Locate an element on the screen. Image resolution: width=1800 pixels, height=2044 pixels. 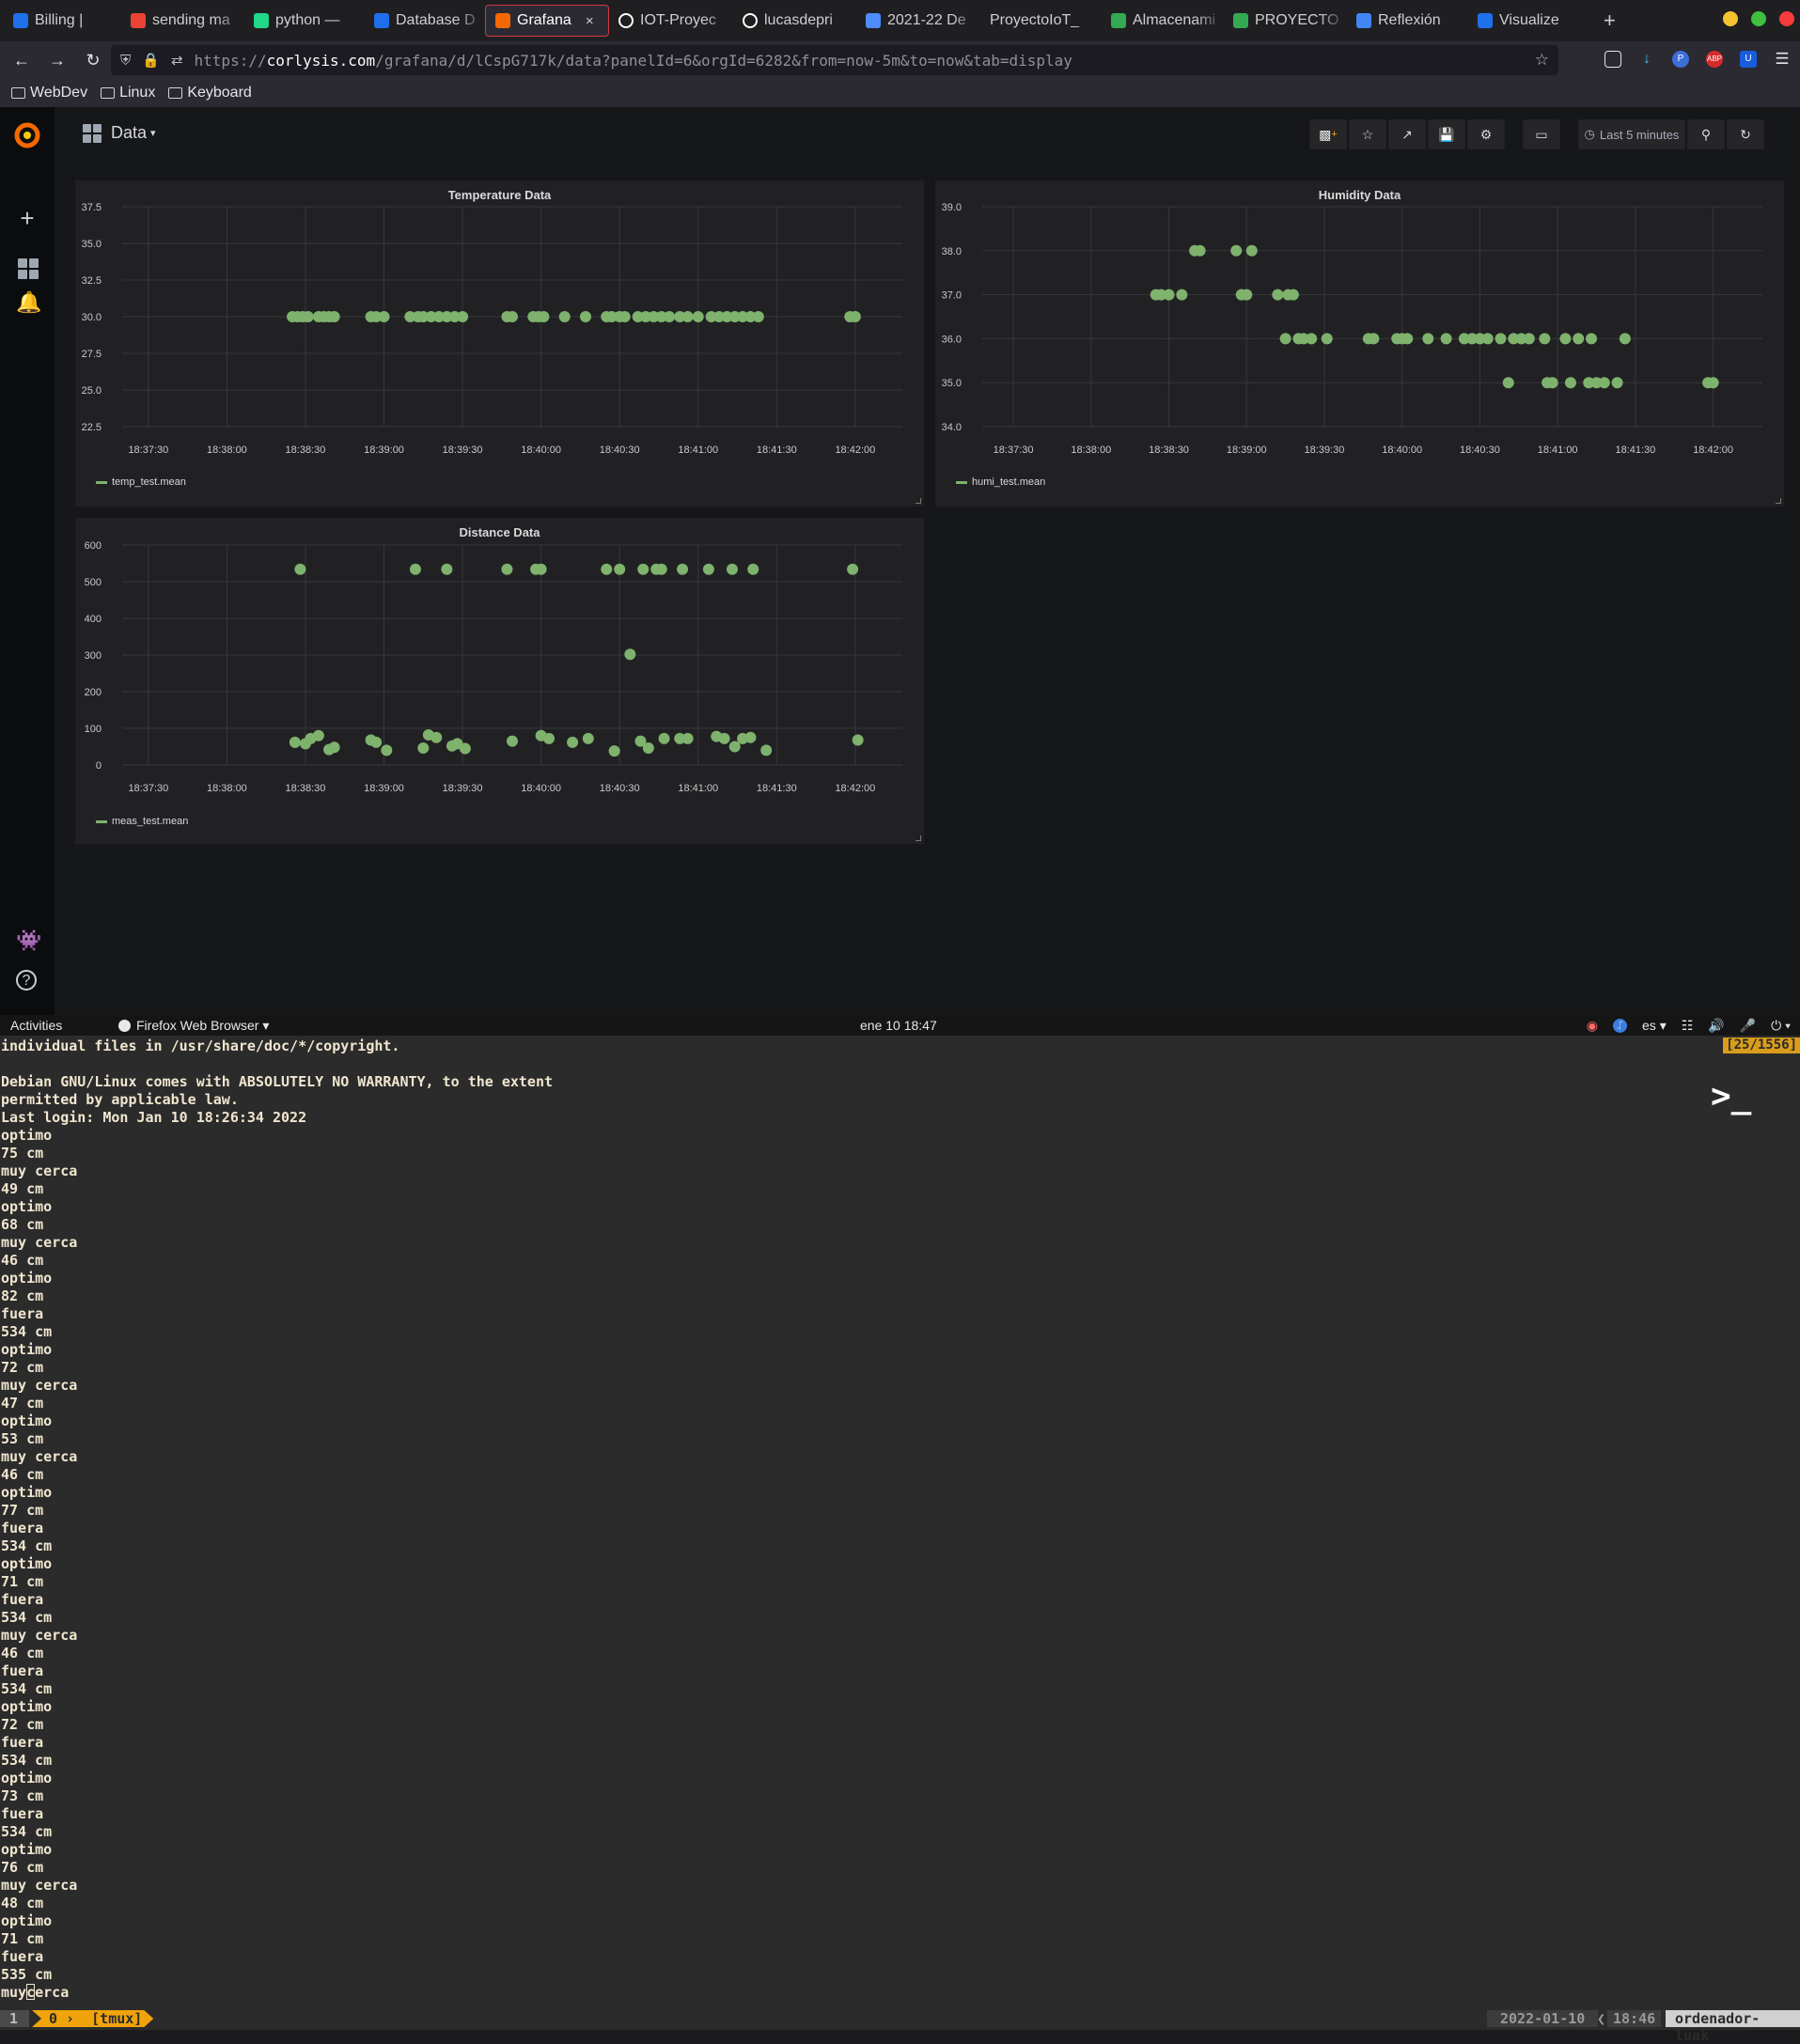
tmux-window-tab: 0 › [tmux] is located at coordinates (93, 2018).